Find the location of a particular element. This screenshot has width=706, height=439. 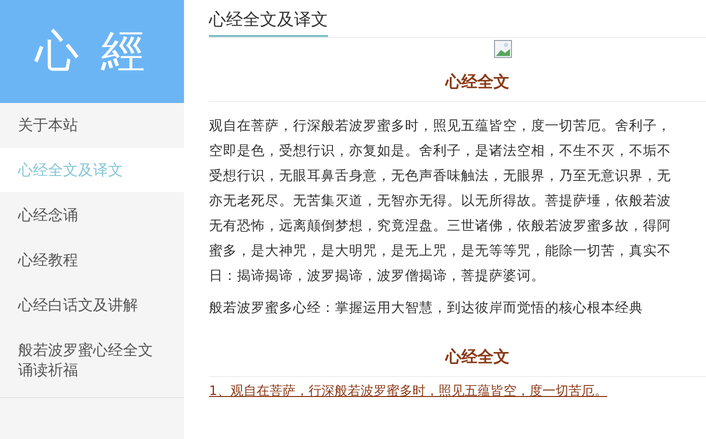

sidebar-item: 般若波罗蜜心经全文诵读祈福 is located at coordinates (92, 360).